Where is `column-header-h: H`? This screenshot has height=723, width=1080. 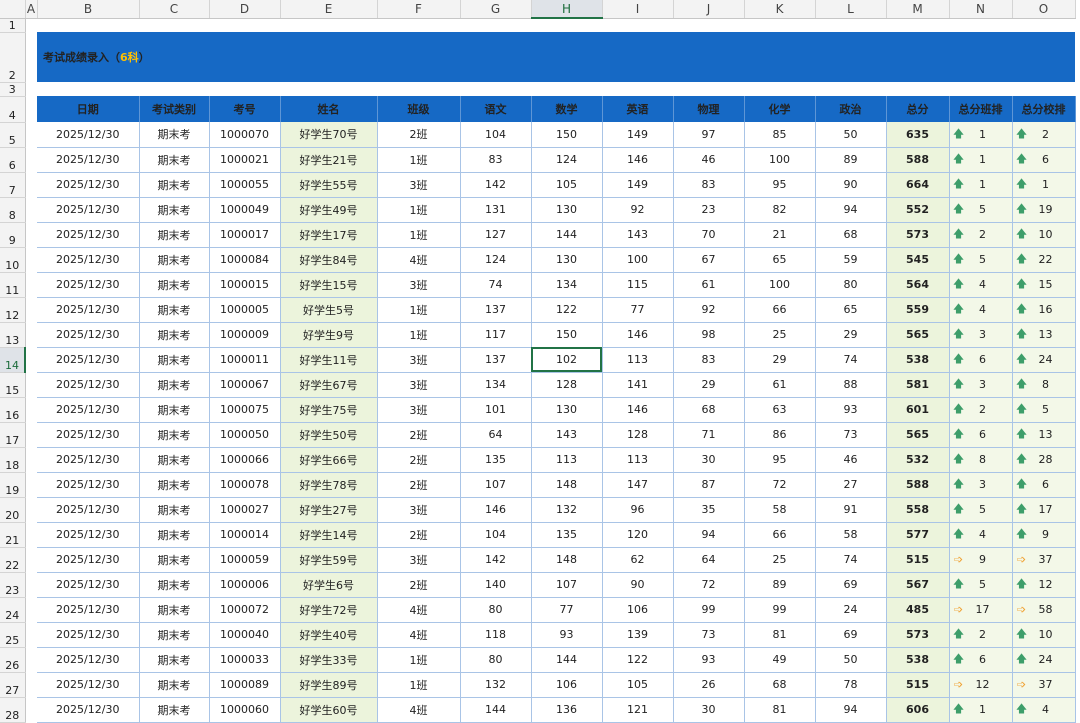 column-header-h: H is located at coordinates (567, 9).